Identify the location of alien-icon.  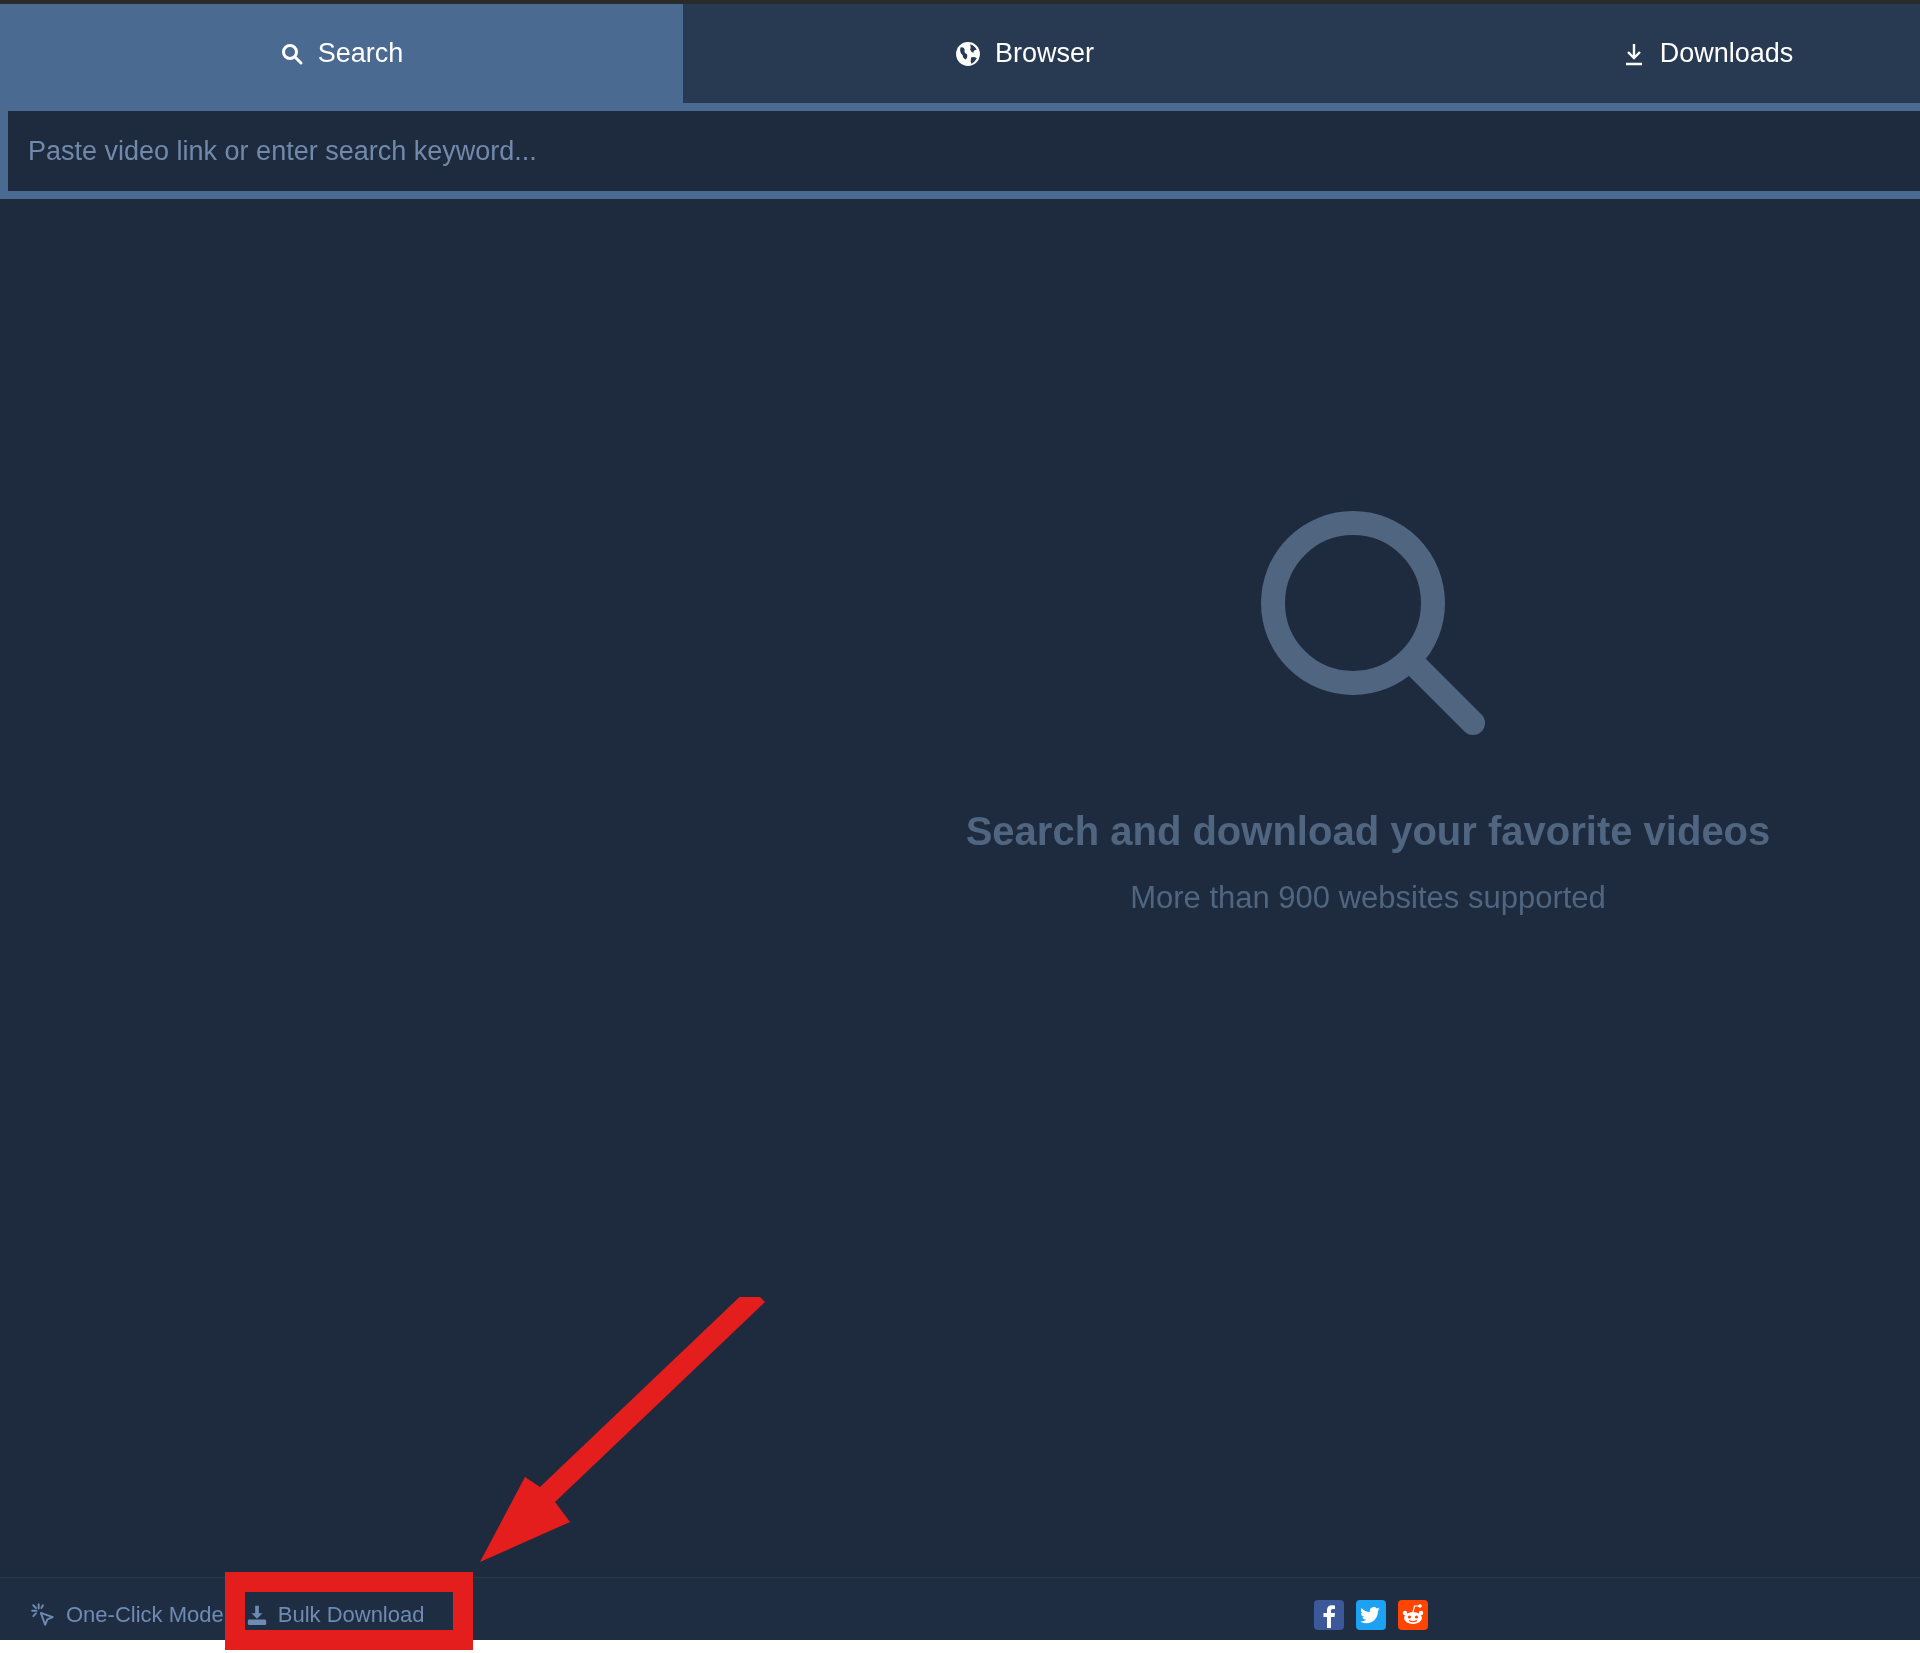
(1413, 1615).